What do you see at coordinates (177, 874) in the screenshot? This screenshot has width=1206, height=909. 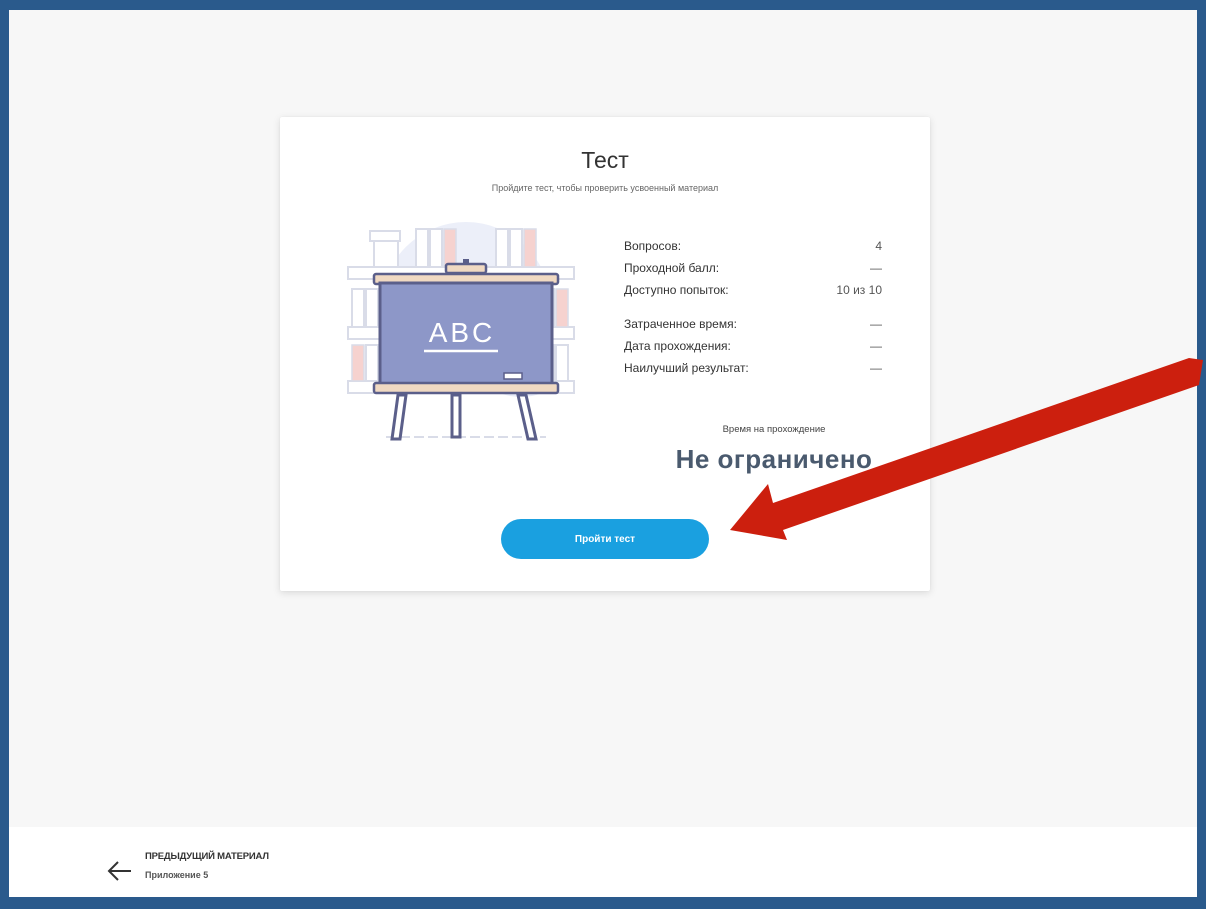 I see `previous-material-subtitle: Приложение 5` at bounding box center [177, 874].